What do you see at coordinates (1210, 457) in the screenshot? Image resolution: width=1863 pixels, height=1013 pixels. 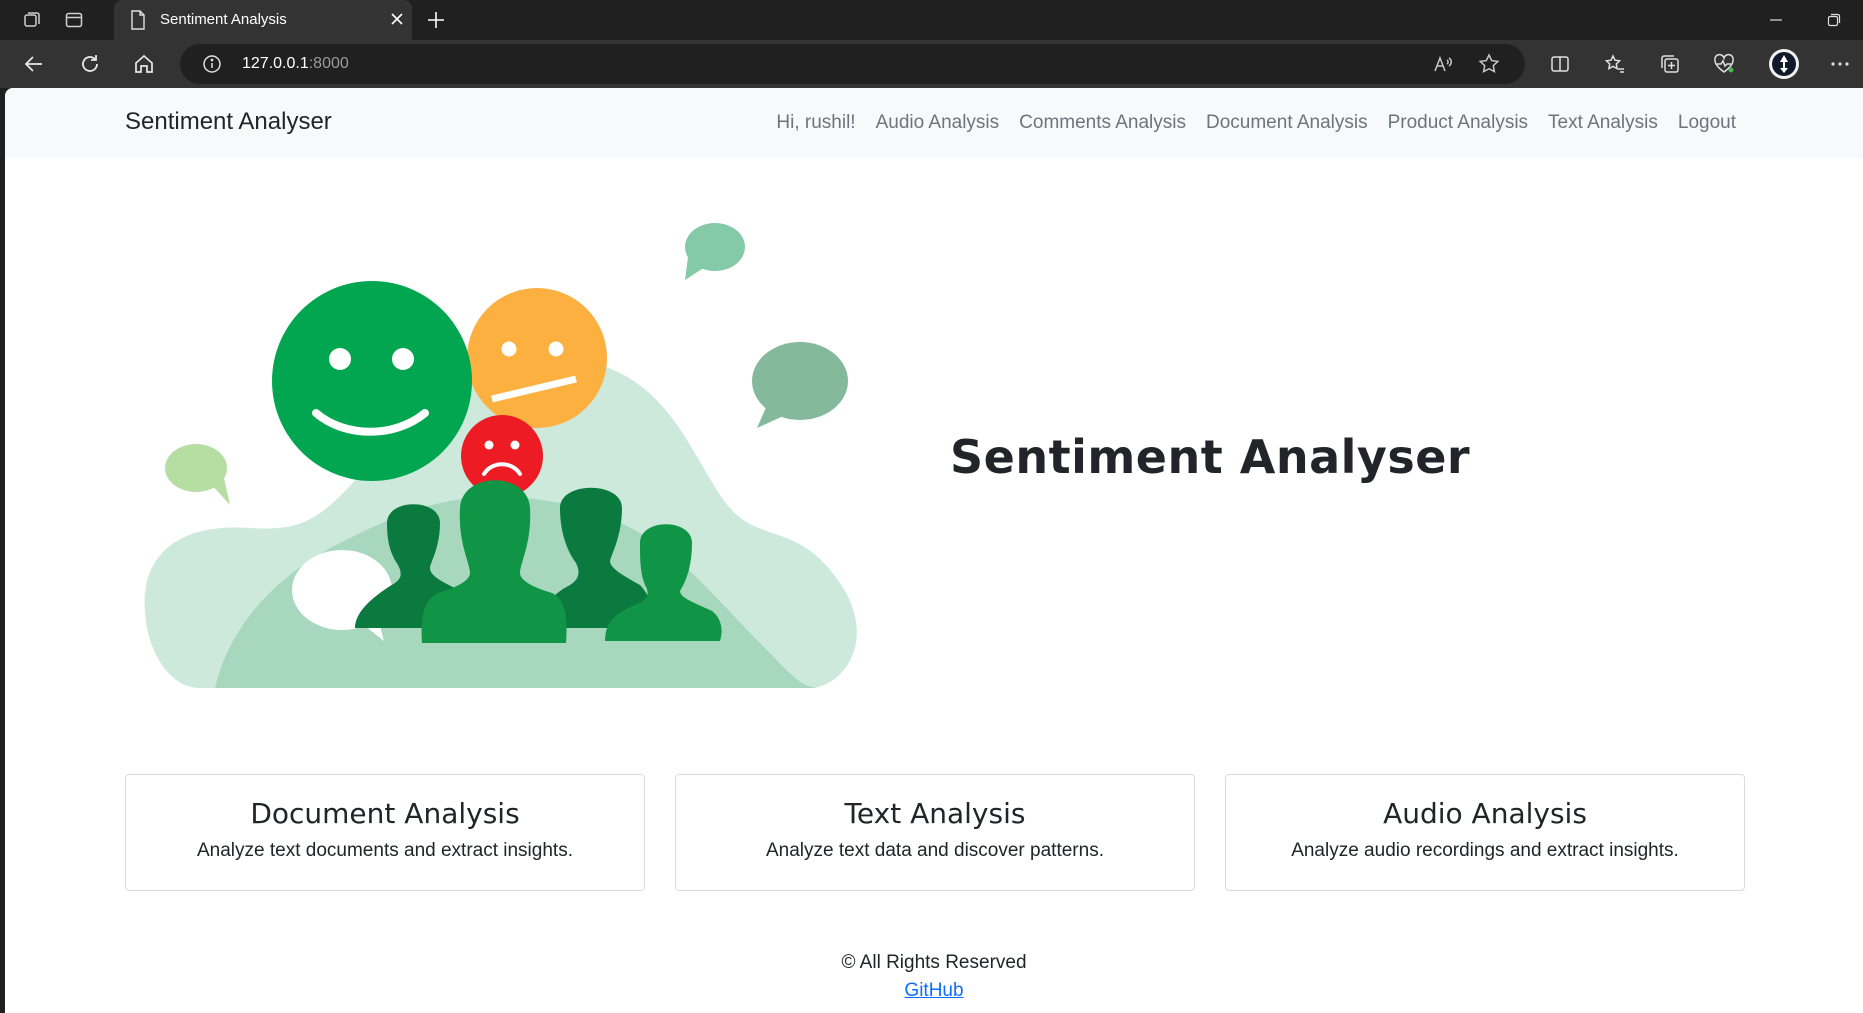 I see `hero-title: Sentiment Analyser` at bounding box center [1210, 457].